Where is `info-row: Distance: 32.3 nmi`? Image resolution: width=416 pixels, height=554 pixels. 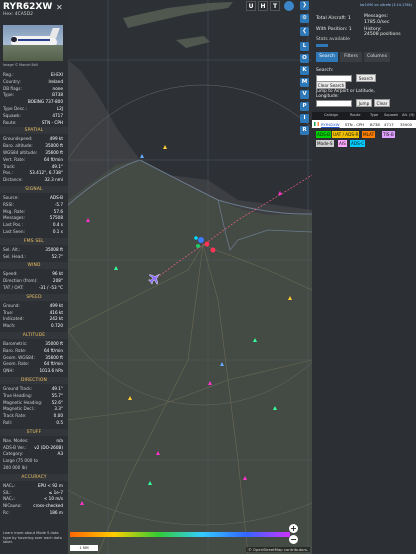 info-row: Distance: 32.3 nmi is located at coordinates (33, 180).